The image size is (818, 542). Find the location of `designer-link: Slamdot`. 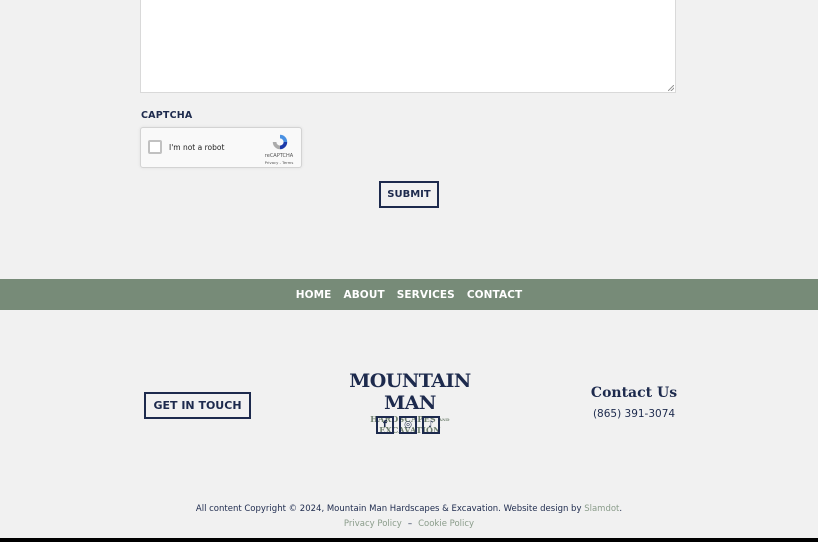

designer-link: Slamdot is located at coordinates (601, 509).